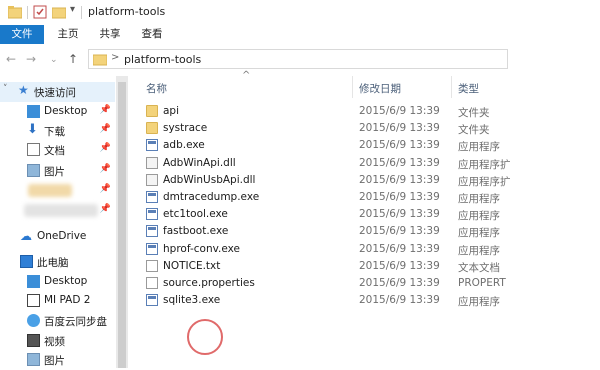 Image resolution: width=600 pixels, height=370 pixels. Describe the element at coordinates (57, 360) in the screenshot. I see `nav-item-pc-pictures: 图片` at that location.